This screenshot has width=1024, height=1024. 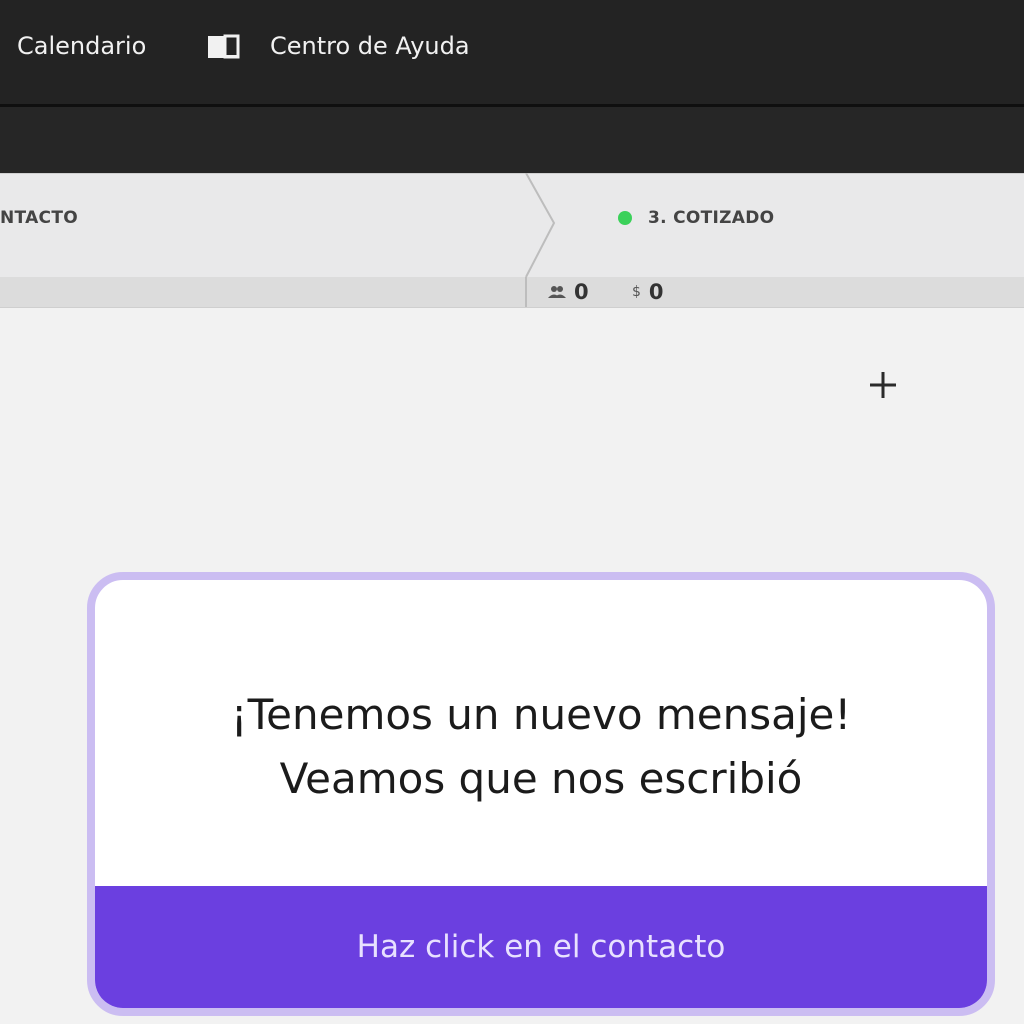 I want to click on nav-help-center-link: Centro de Ayuda, so click(x=338, y=46).